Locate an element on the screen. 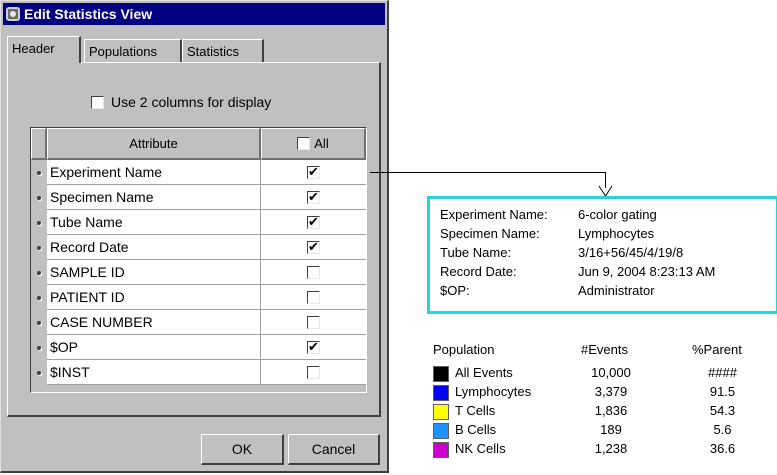 The width and height of the screenshot is (777, 475). population-row: B Cells 189 5.6 is located at coordinates (603, 431).